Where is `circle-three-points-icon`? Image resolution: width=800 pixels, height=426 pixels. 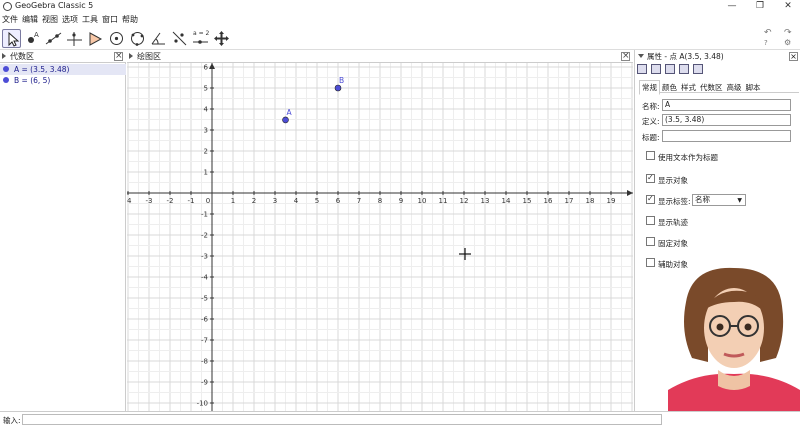 circle-three-points-icon is located at coordinates (137, 39).